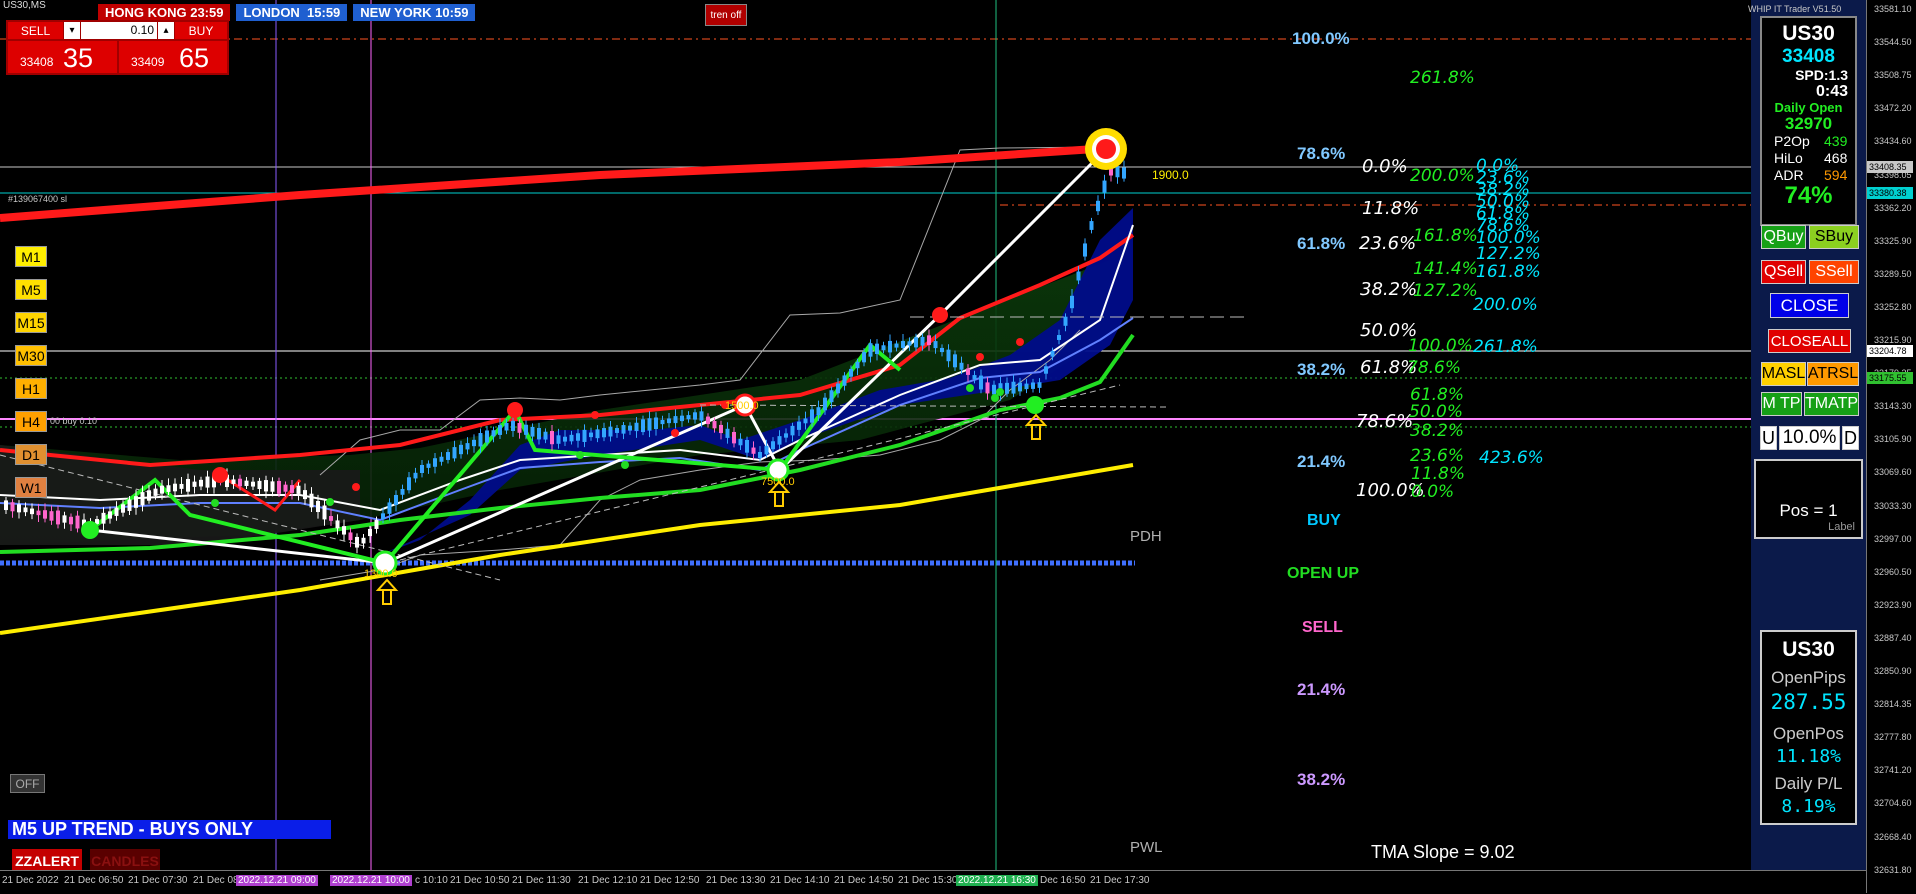 This screenshot has height=894, width=1916. What do you see at coordinates (1146, 536) in the screenshot?
I see `pdh-label: PDH` at bounding box center [1146, 536].